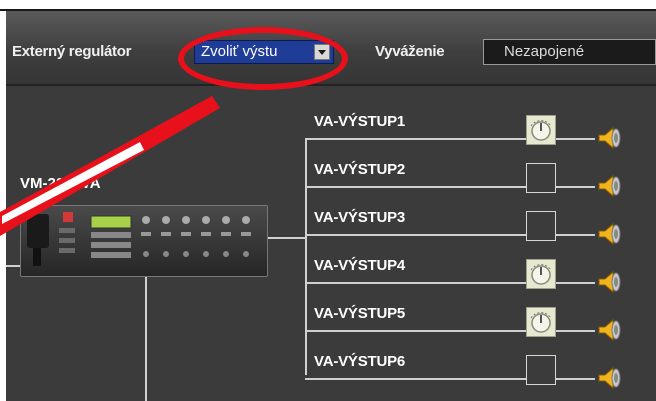  I want to click on output-label-4: VA-VÝSTUP4, so click(360, 265).